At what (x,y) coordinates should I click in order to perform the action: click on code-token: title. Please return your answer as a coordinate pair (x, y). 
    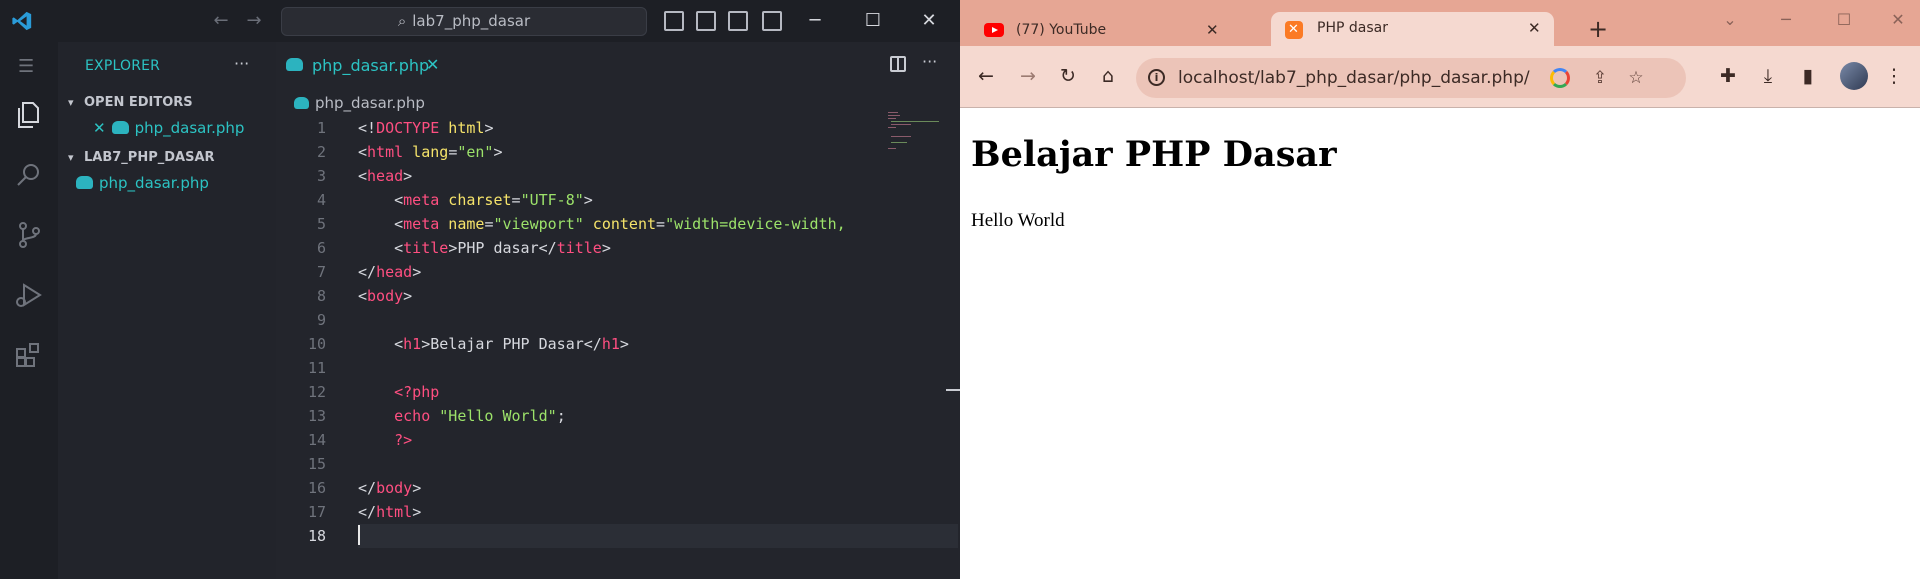
    Looking at the image, I should click on (579, 248).